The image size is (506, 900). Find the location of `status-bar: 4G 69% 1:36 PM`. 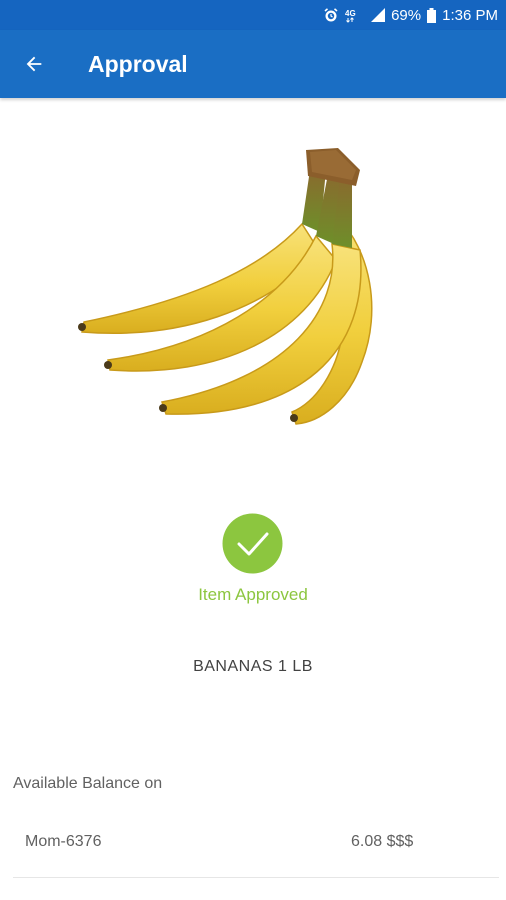

status-bar: 4G 69% 1:36 PM is located at coordinates (253, 15).